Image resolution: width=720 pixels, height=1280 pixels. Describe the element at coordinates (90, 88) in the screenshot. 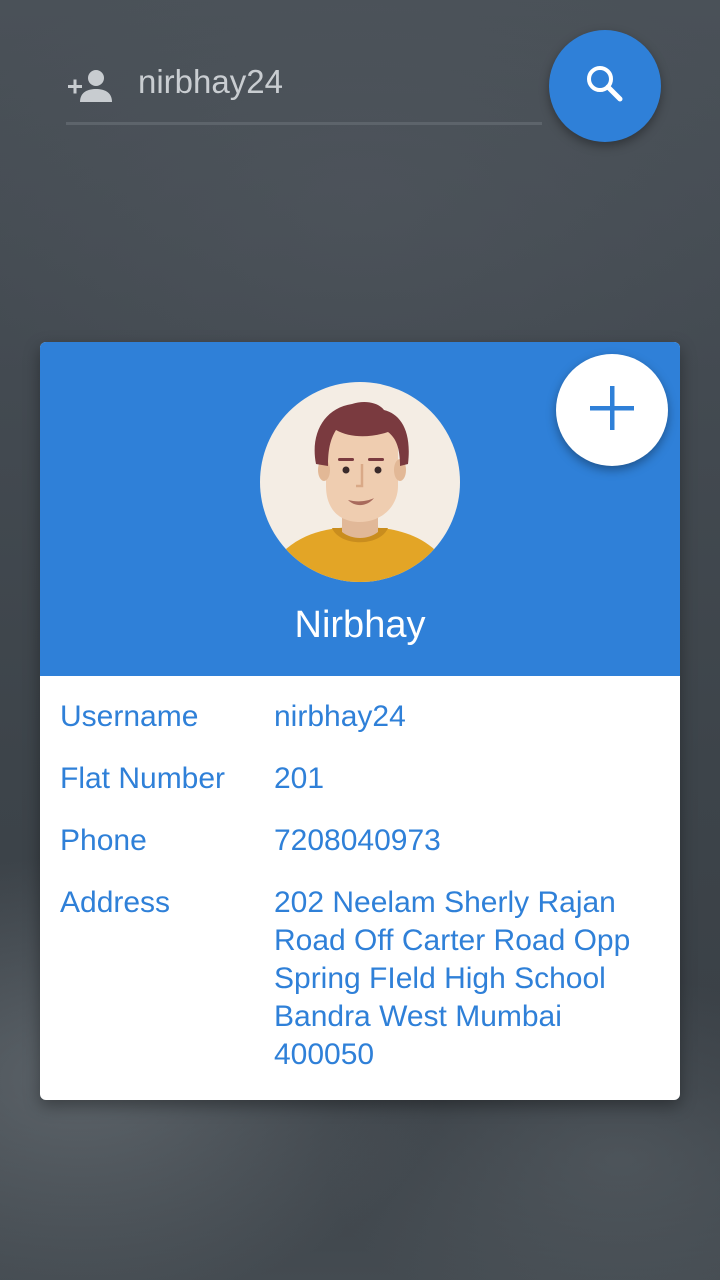

I see `add-user-icon` at that location.